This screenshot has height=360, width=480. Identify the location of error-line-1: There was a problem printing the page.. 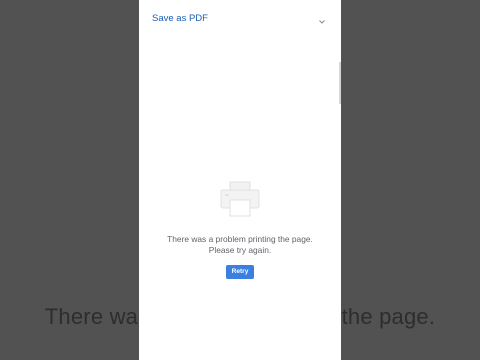
(240, 239).